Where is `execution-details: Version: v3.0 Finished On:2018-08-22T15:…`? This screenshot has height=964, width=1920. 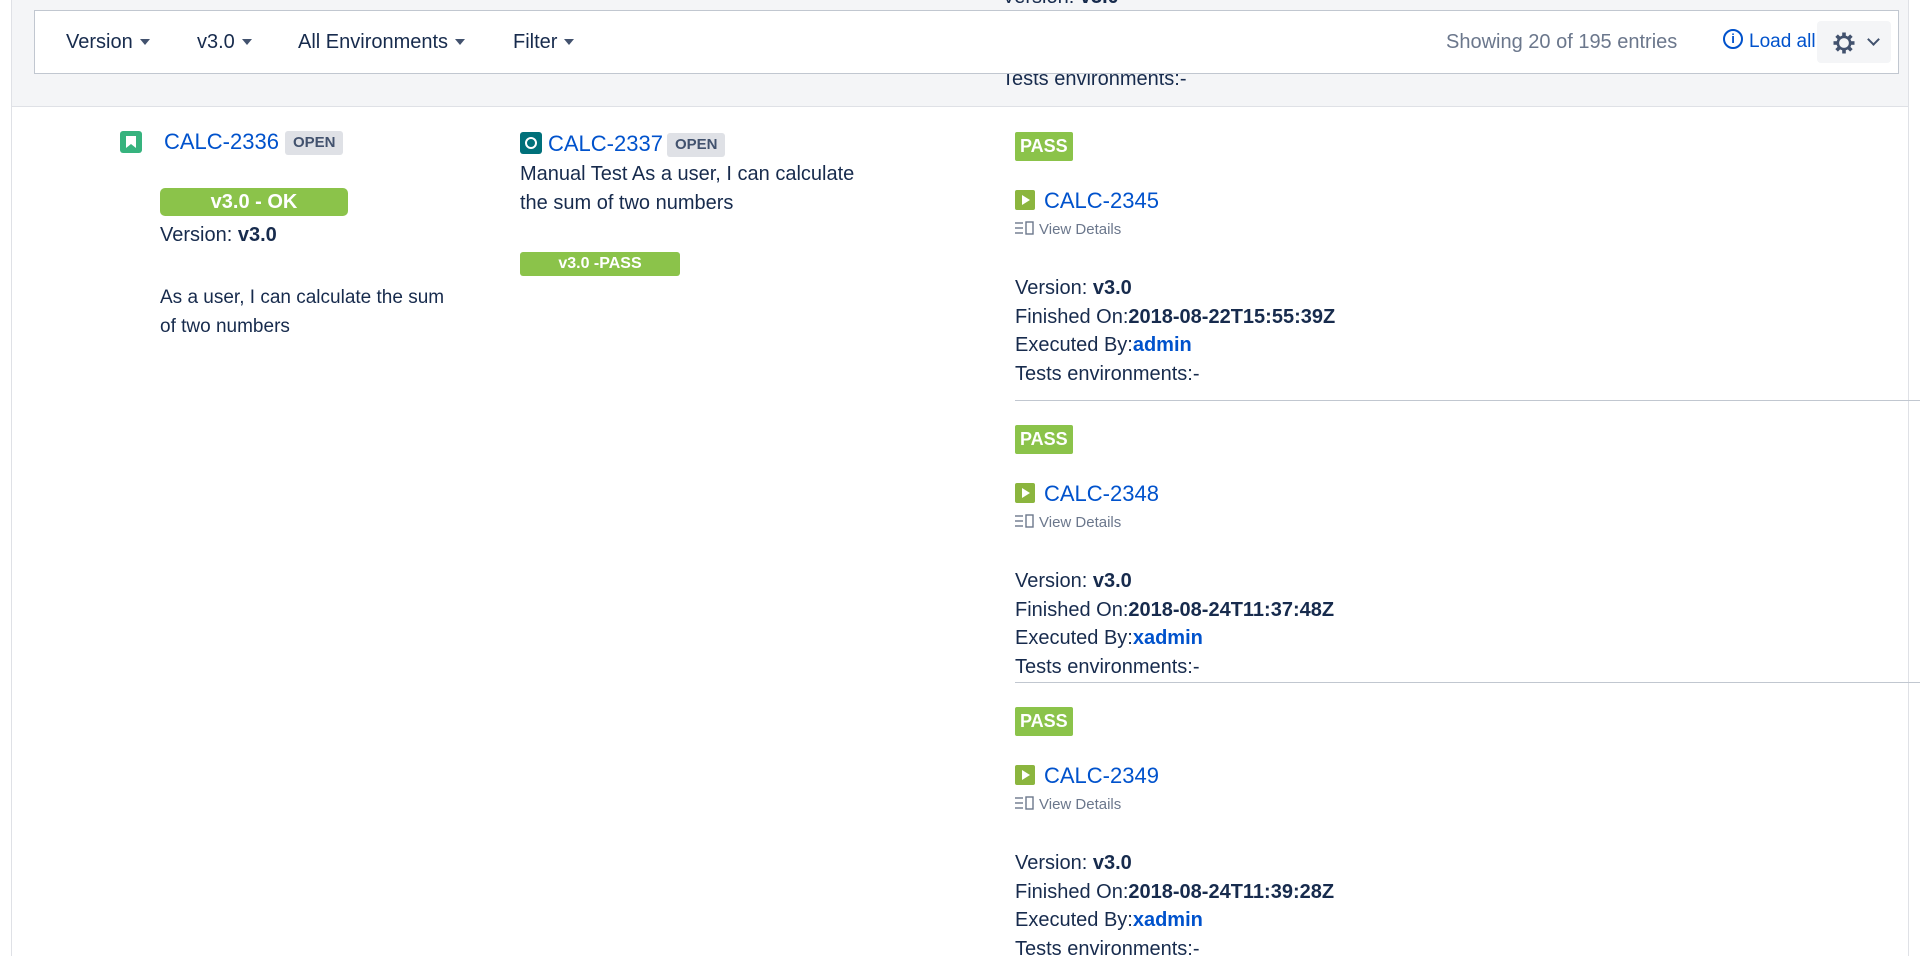 execution-details: Version: v3.0 Finished On:2018-08-22T15:… is located at coordinates (1175, 331).